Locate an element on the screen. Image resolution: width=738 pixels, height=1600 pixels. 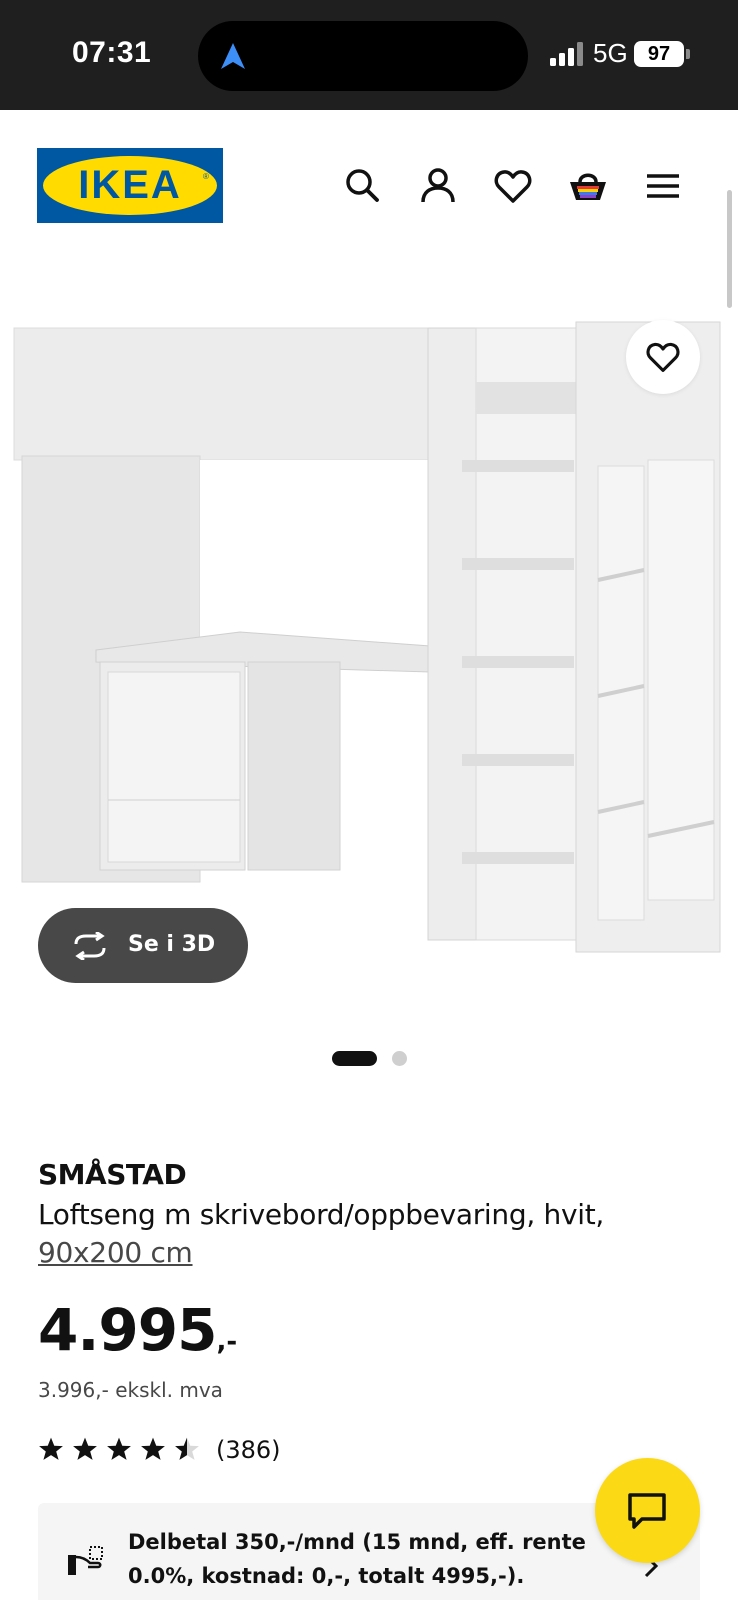
chat-button is located at coordinates (647, 1510).